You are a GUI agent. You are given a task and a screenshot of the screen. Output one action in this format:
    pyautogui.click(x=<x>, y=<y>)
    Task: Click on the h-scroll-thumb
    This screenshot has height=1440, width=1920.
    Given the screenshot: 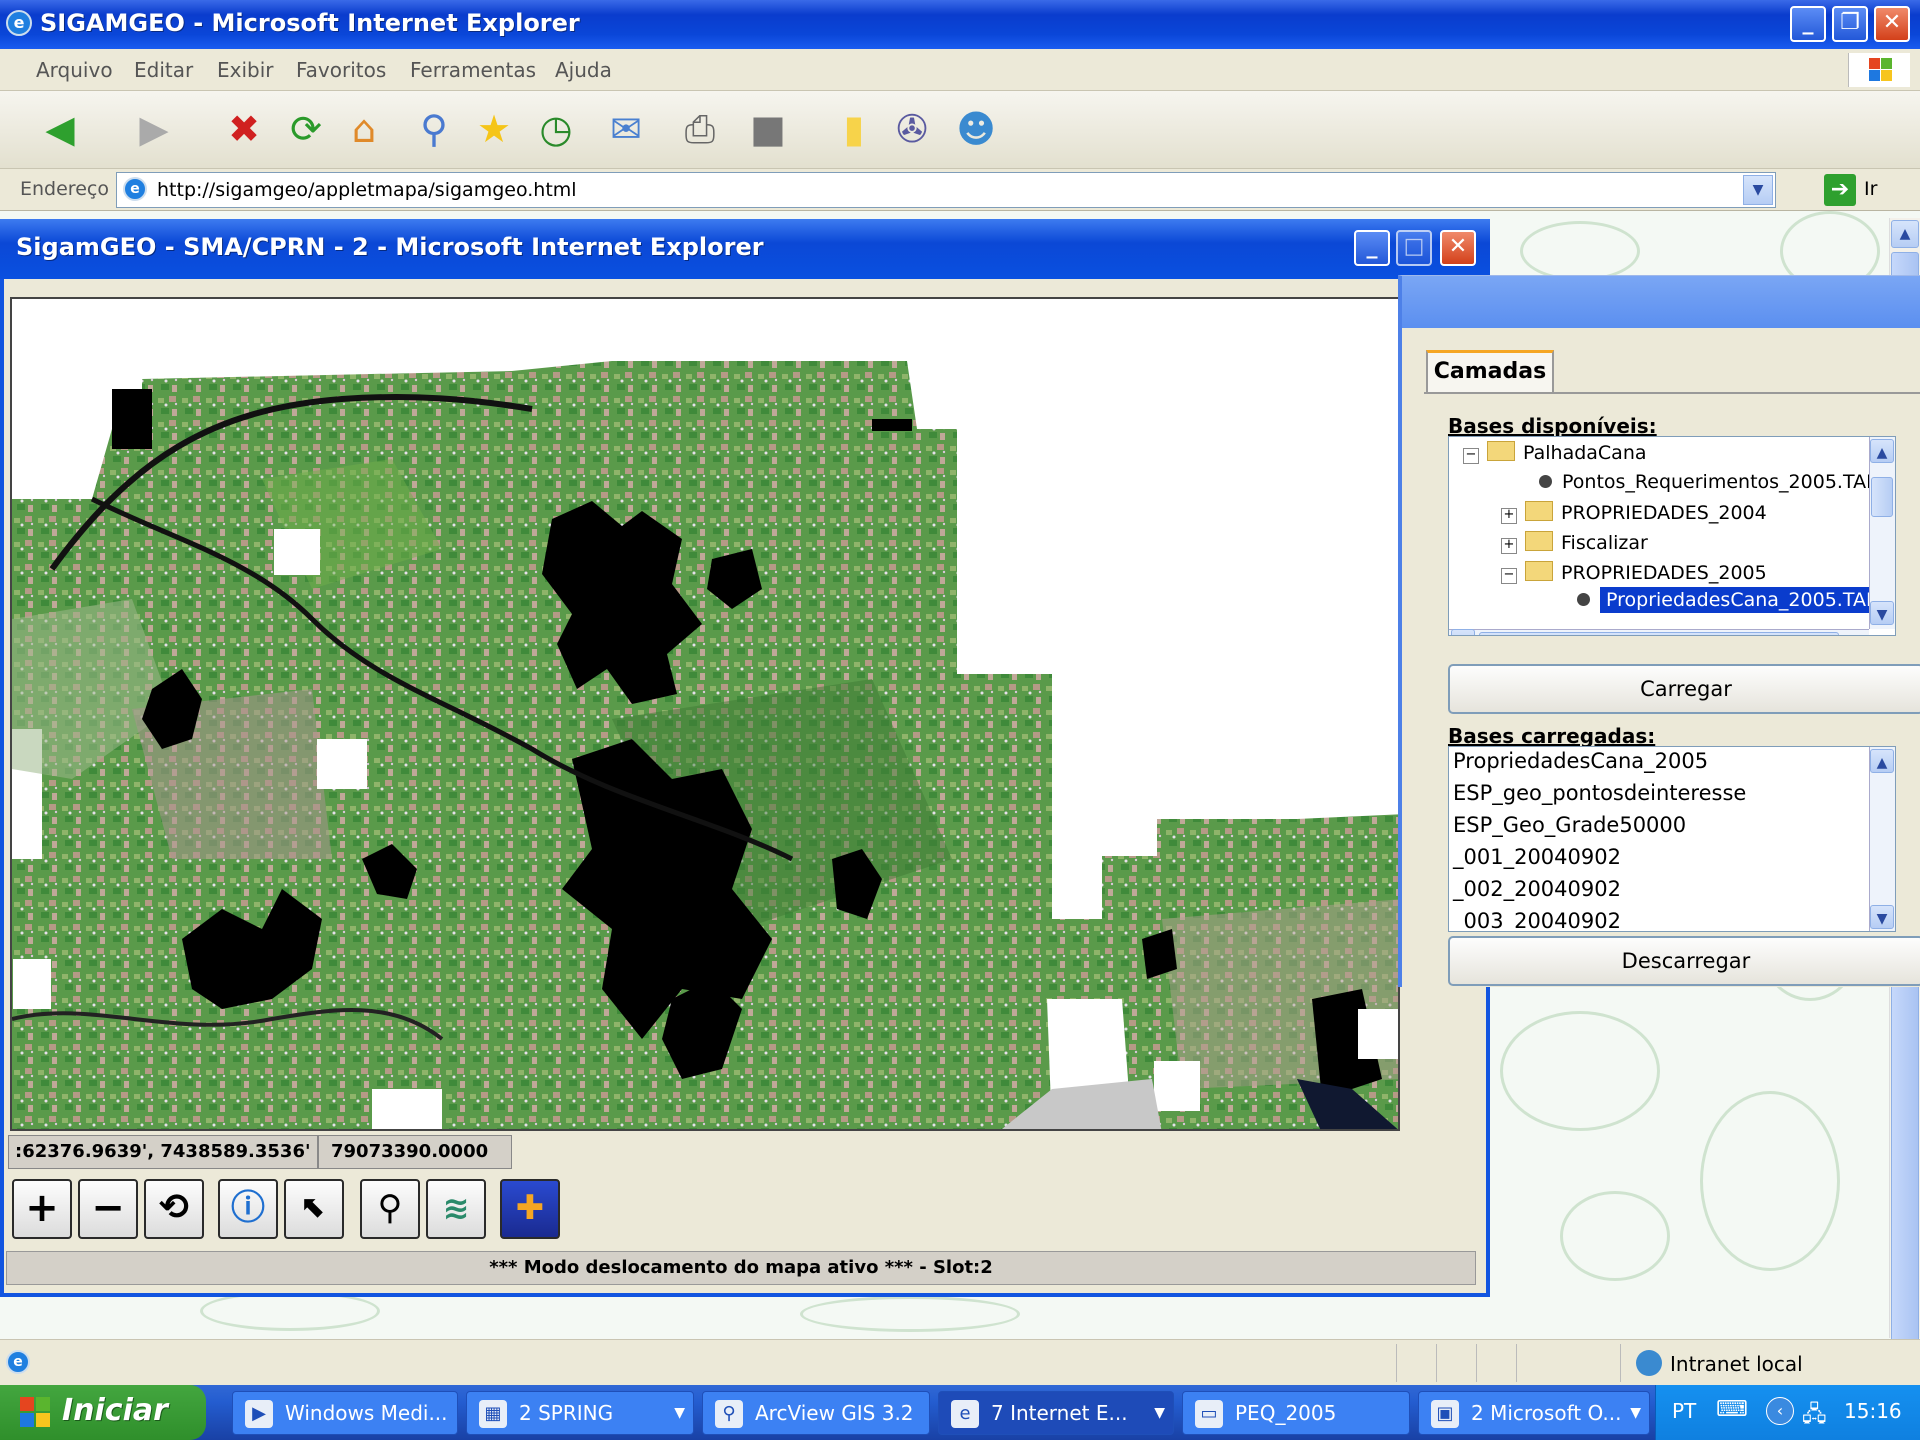 What is the action you would take?
    pyautogui.click(x=1659, y=633)
    